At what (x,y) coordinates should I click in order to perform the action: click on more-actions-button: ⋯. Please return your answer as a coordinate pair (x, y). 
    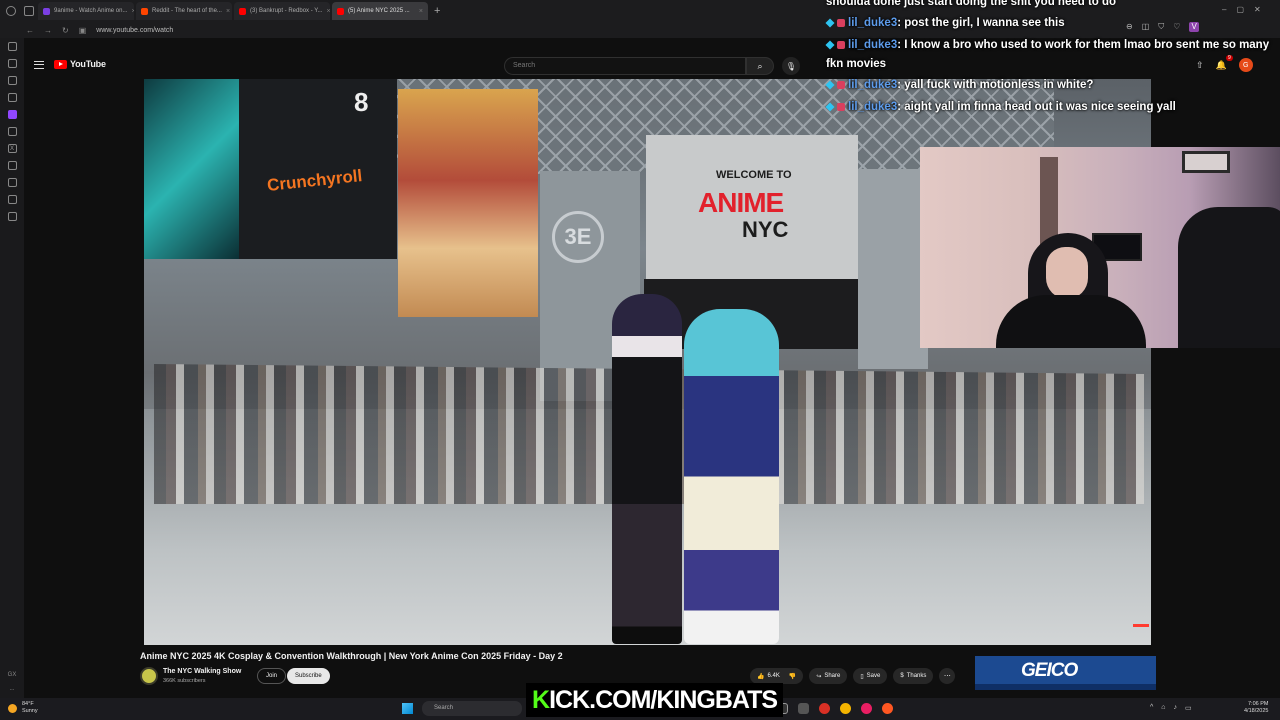
    Looking at the image, I should click on (947, 676).